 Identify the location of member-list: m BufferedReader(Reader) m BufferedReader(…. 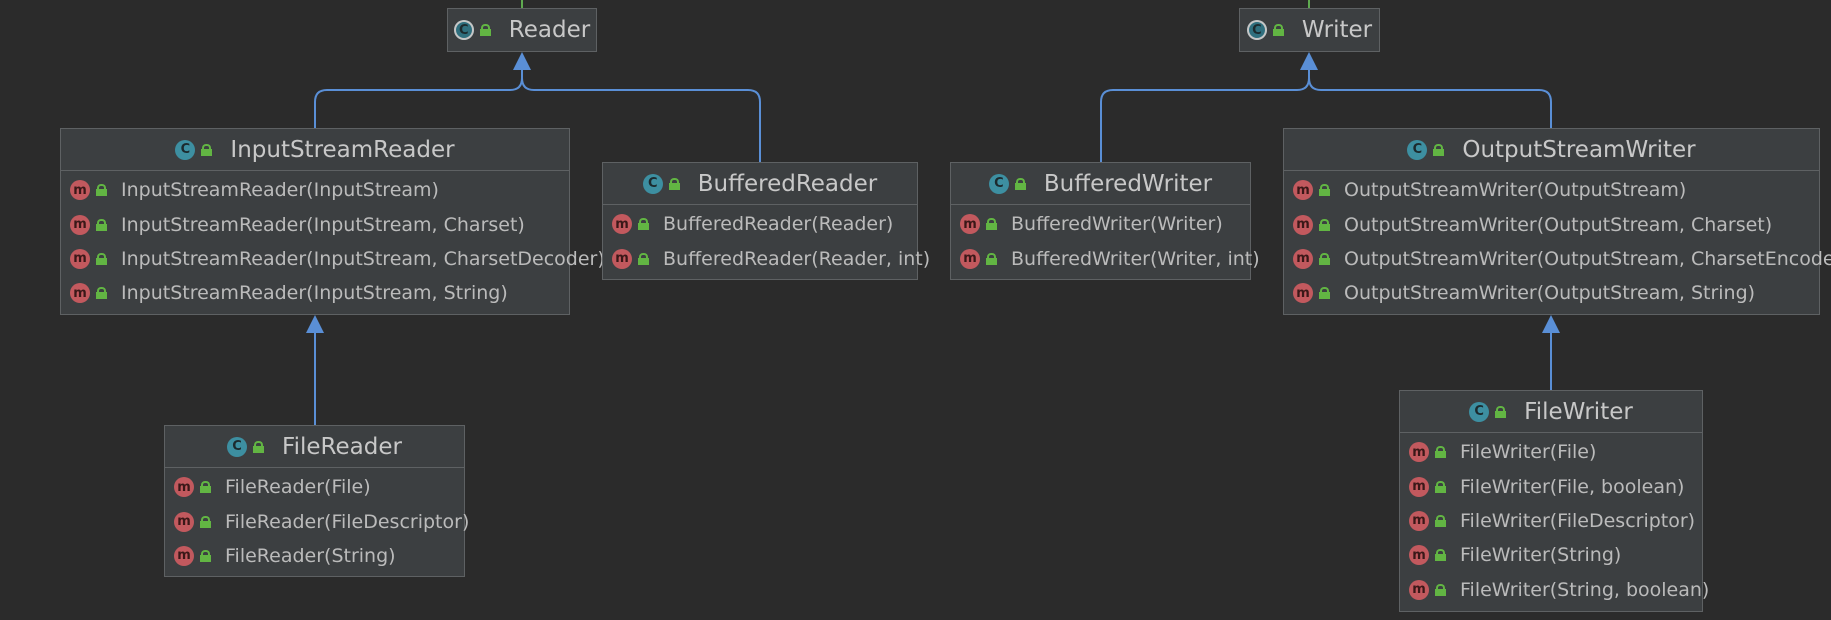
(766, 240).